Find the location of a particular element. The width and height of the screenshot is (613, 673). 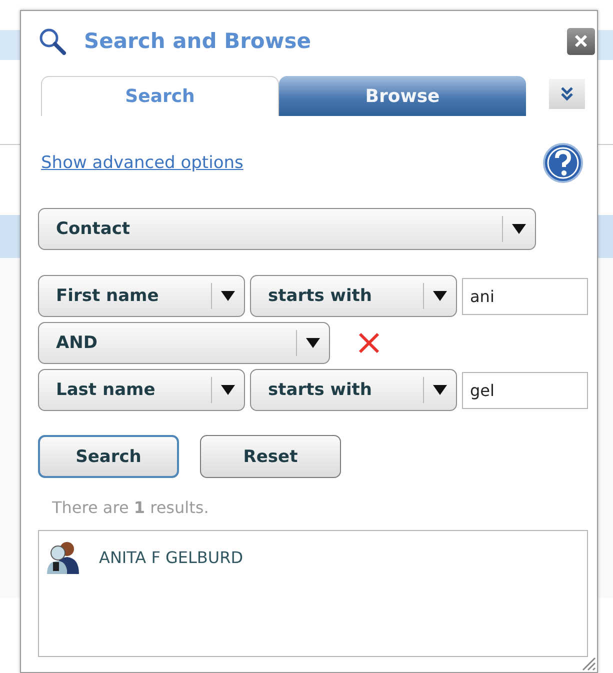

dropdown: Contact is located at coordinates (287, 229).